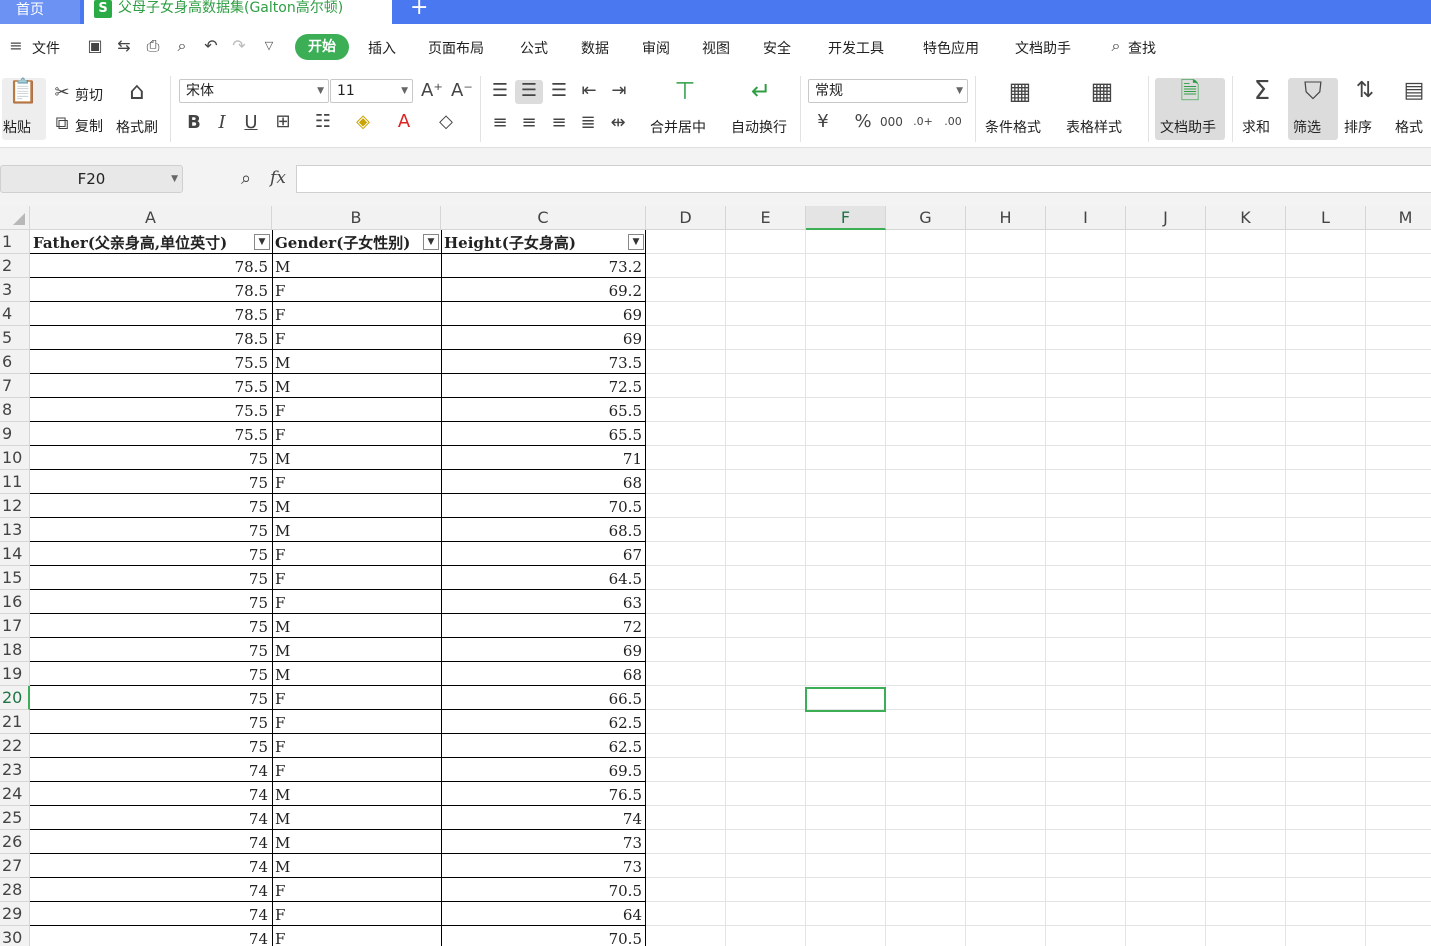  What do you see at coordinates (322, 47) in the screenshot?
I see `menu-start: 开始` at bounding box center [322, 47].